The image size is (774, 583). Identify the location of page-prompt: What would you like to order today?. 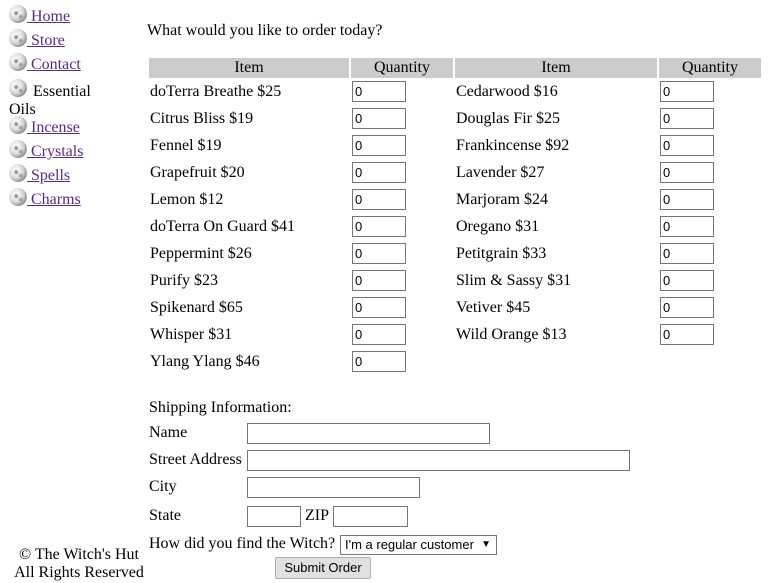
(265, 30).